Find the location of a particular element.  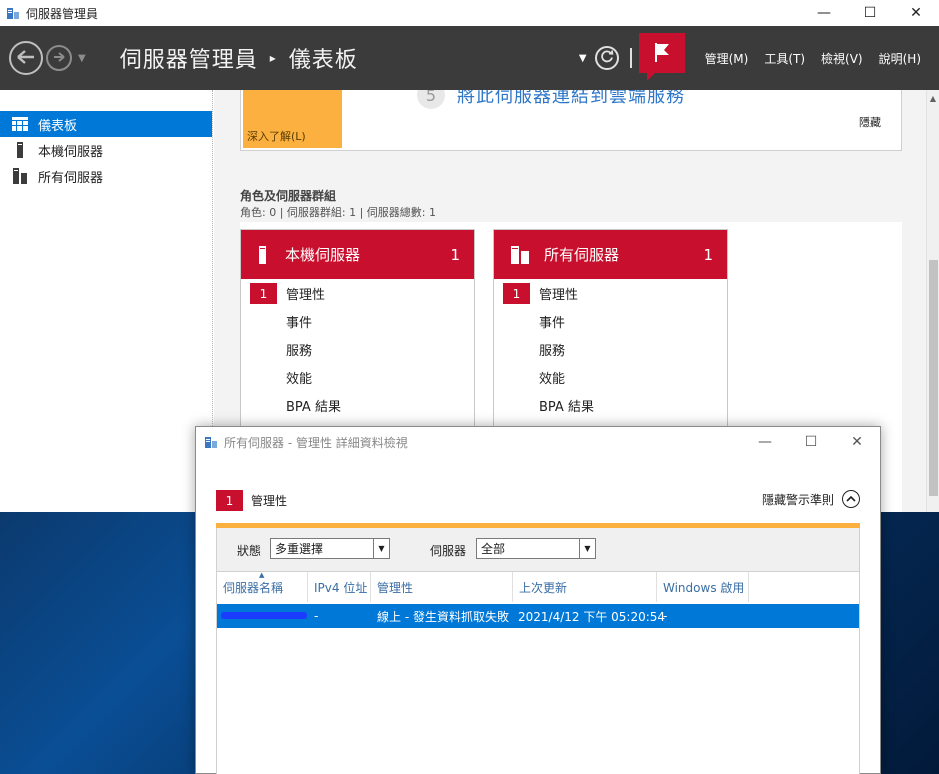

learn-more-tile: 深入了解(L) is located at coordinates (292, 119).